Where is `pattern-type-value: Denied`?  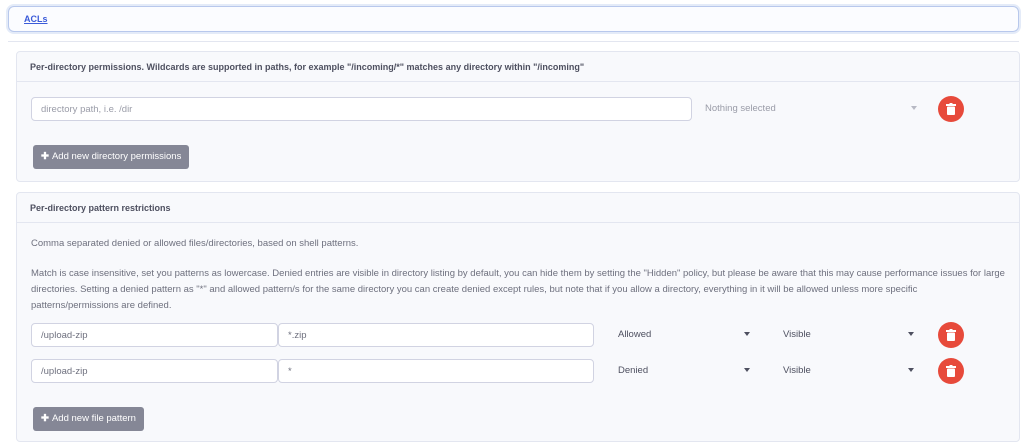 pattern-type-value: Denied is located at coordinates (633, 370).